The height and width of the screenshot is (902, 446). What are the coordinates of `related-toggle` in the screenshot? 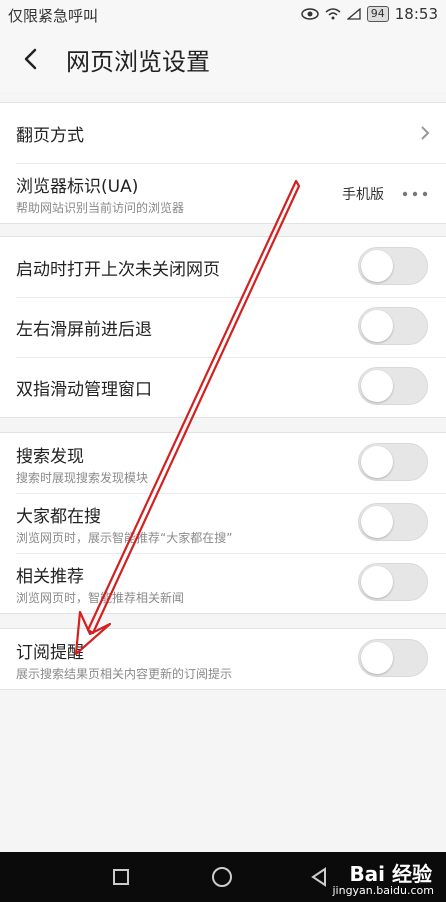 It's located at (393, 582).